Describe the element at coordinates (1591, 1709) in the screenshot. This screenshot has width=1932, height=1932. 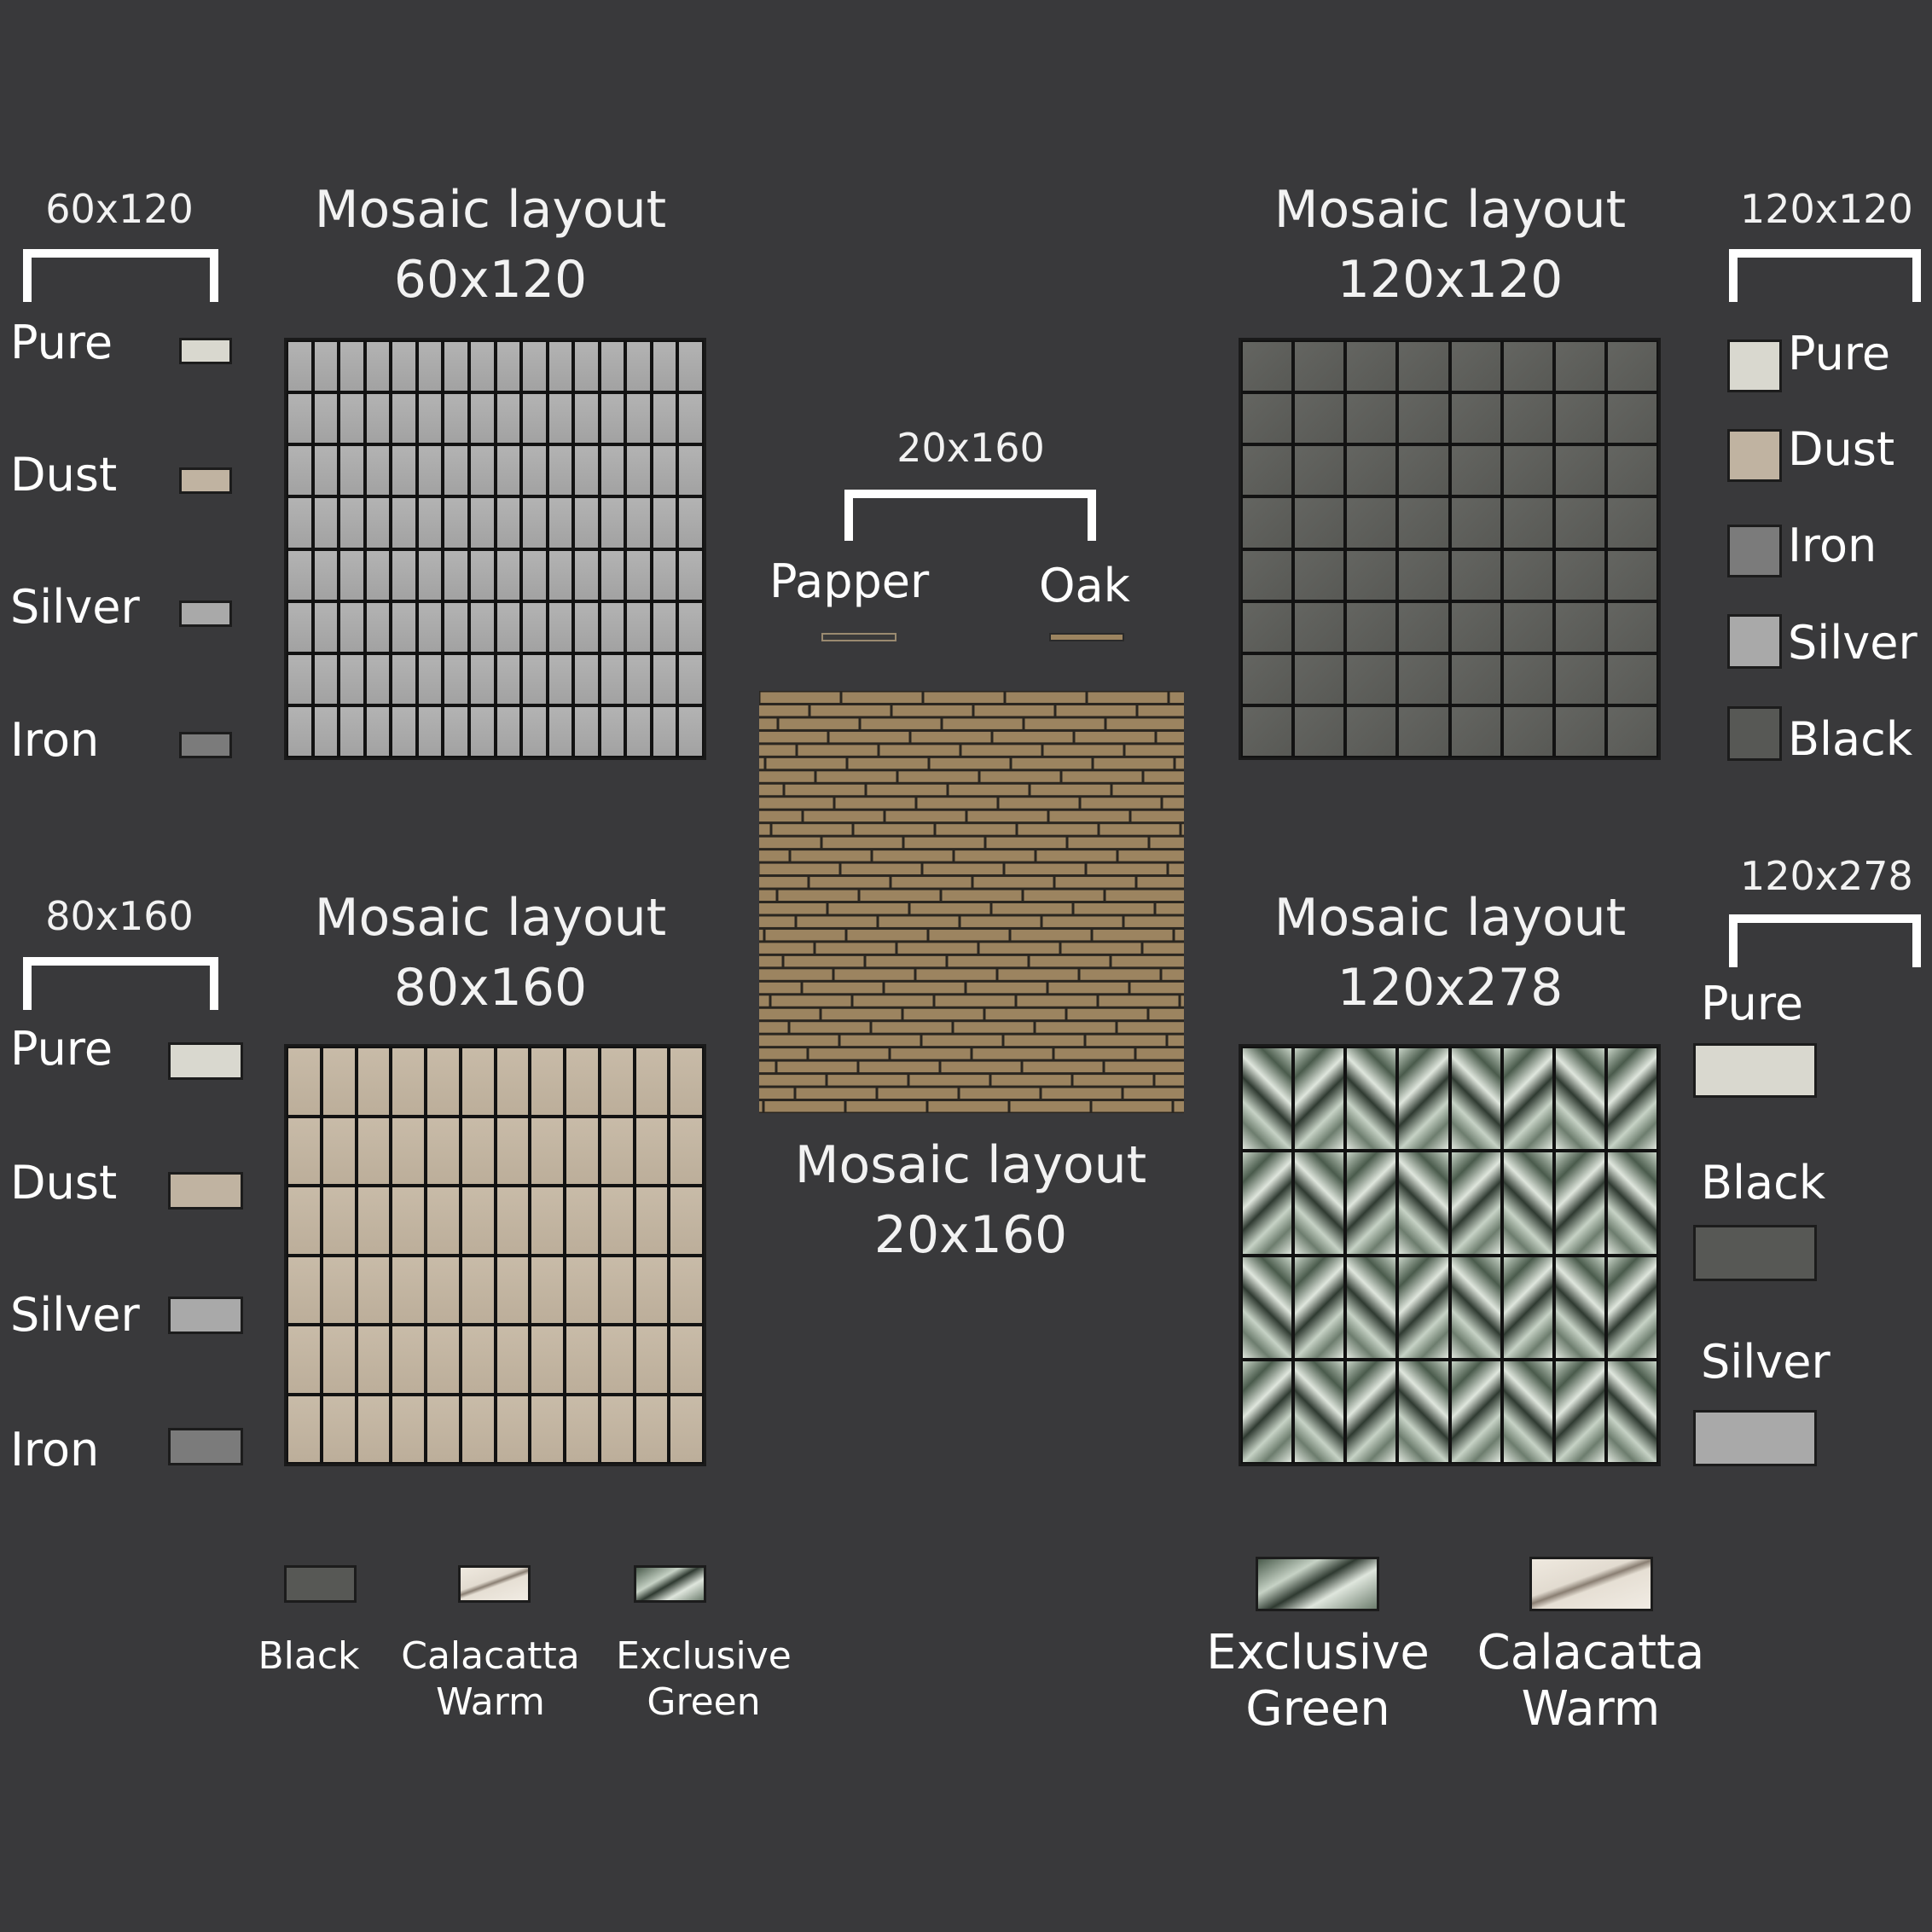
I see `caption-line-2: Warm` at that location.